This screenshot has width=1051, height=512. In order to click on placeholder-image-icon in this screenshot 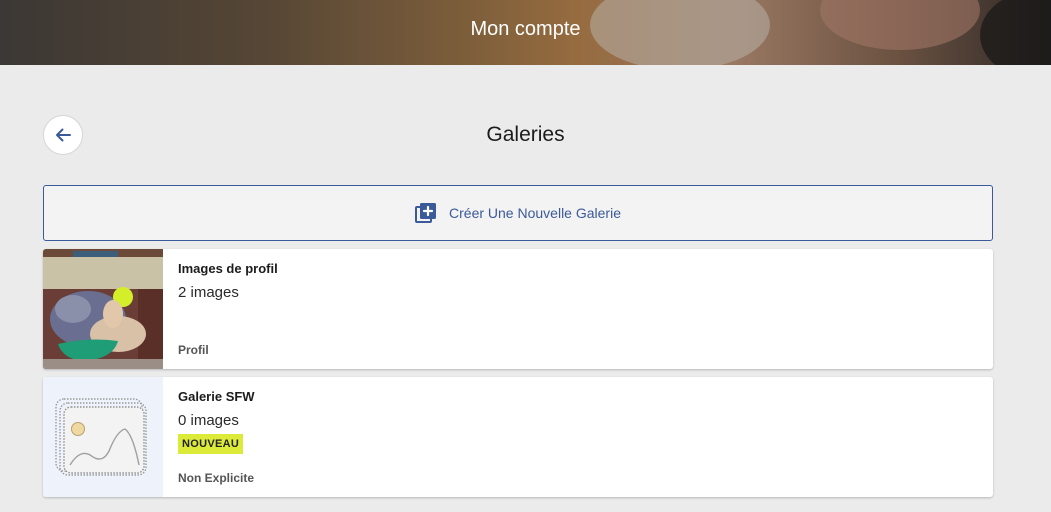, I will do `click(101, 437)`.